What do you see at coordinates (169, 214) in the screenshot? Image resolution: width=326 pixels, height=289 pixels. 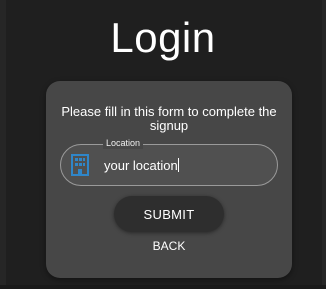 I see `submit-button: SUBMIT` at bounding box center [169, 214].